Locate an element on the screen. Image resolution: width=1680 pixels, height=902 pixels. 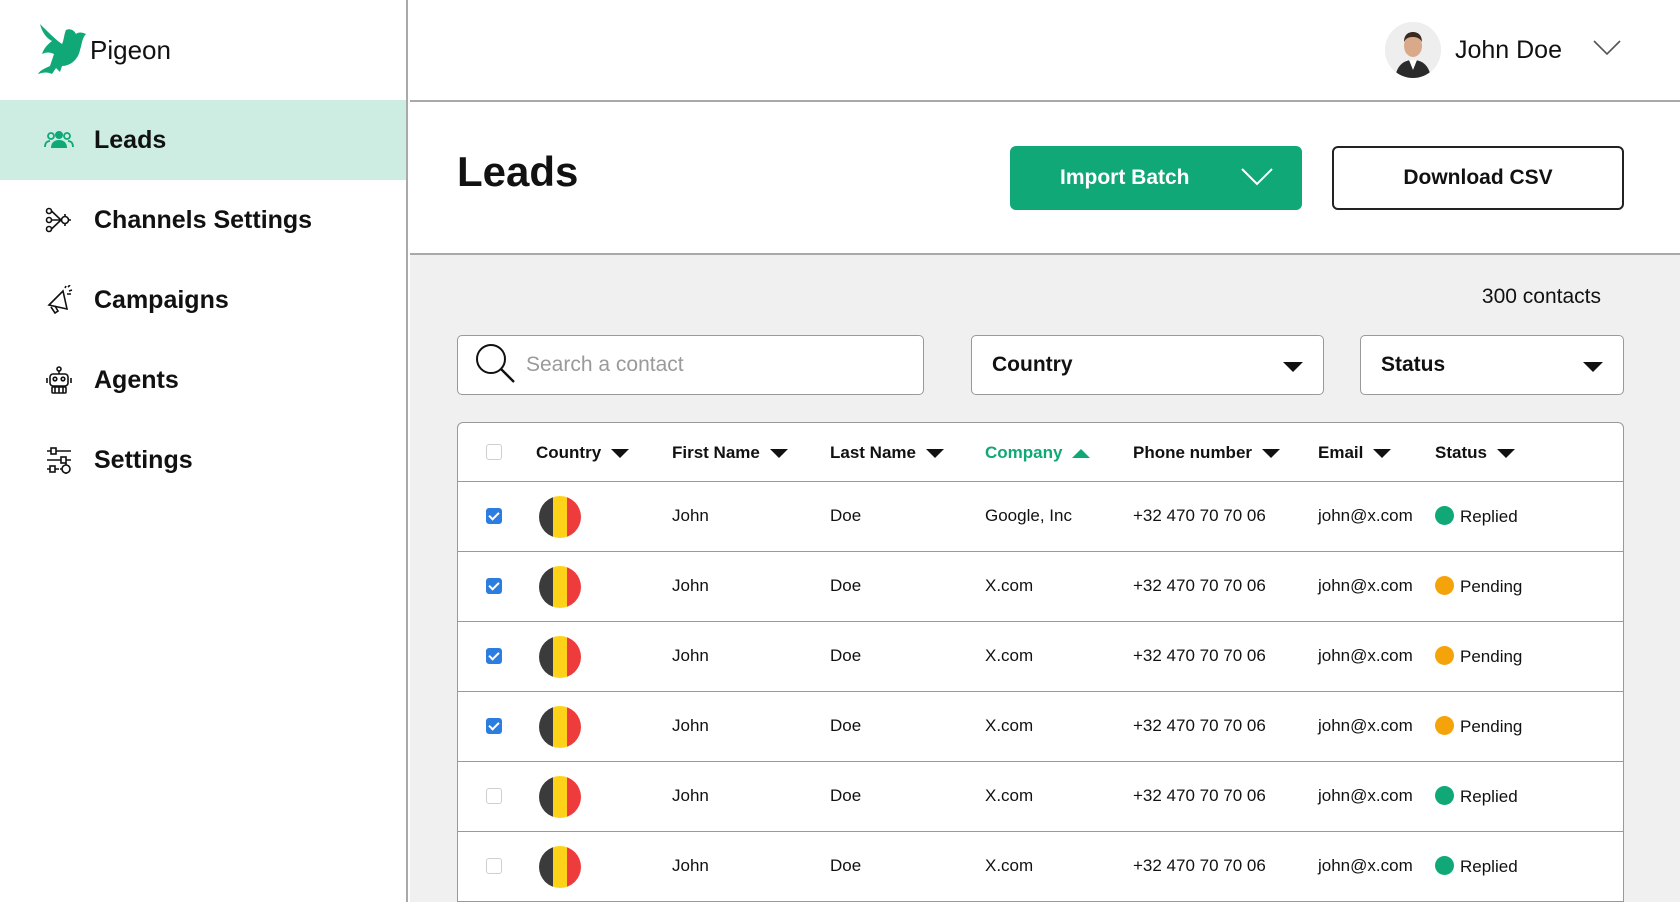
column-header-status: Status is located at coordinates (1475, 453).